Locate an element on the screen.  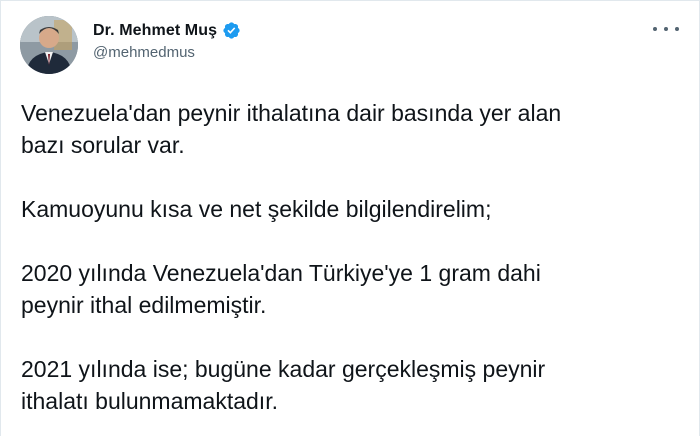
verified-badge-icon is located at coordinates (231, 30).